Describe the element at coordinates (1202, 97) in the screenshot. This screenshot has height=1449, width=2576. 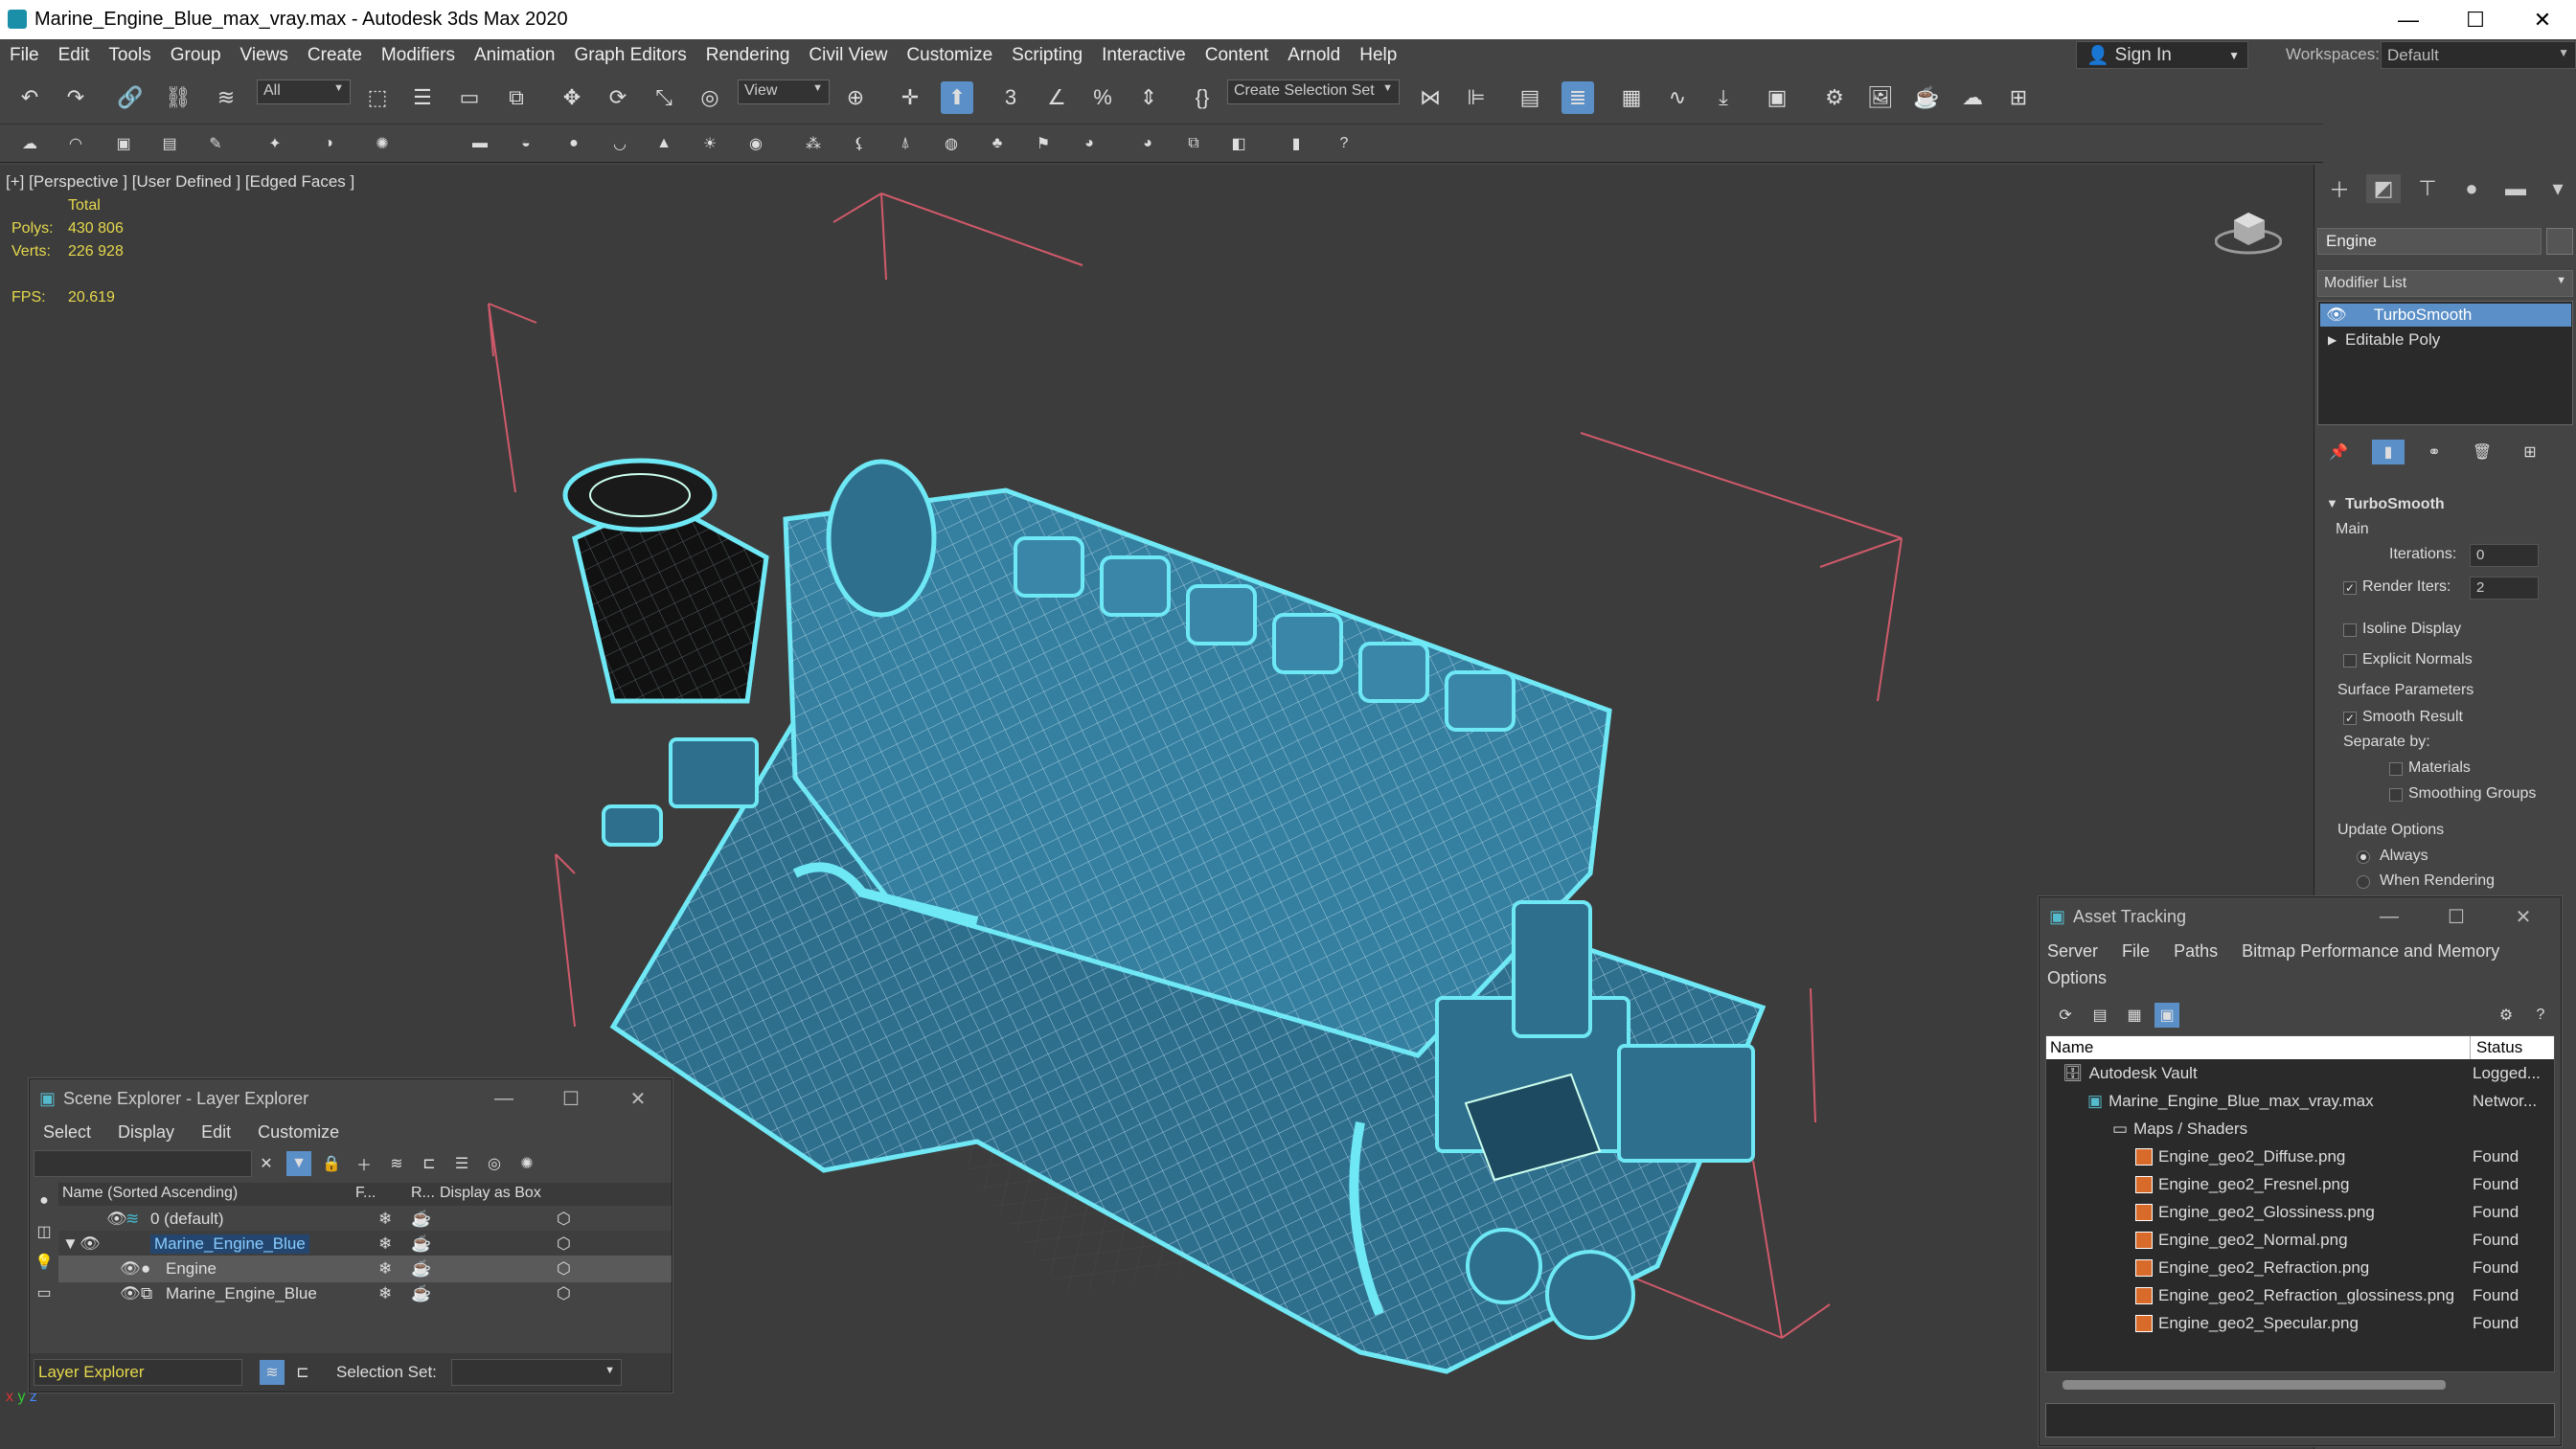
I see `edit-named-selection-icon: {}` at that location.